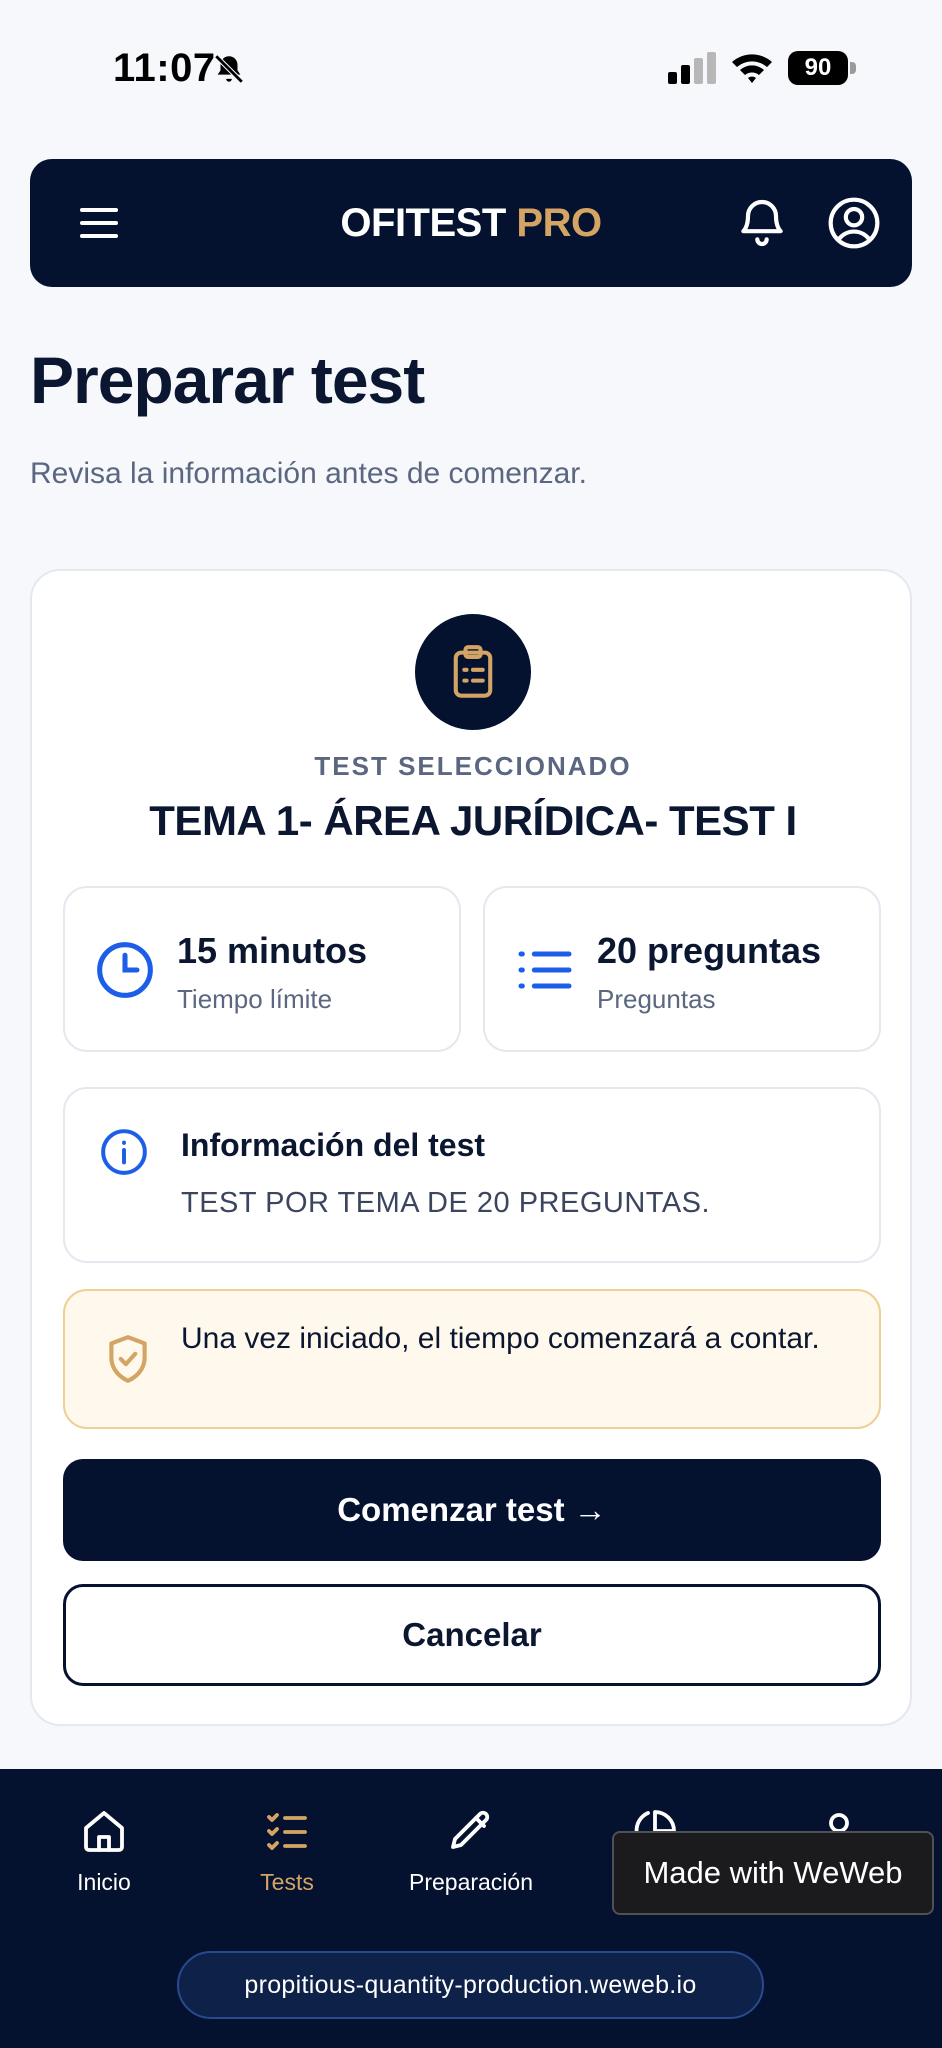 This screenshot has width=942, height=2048. Describe the element at coordinates (446, 1203) in the screenshot. I see `test-info-text: TEST POR TEMA DE 20 PREGUNTAS.` at that location.